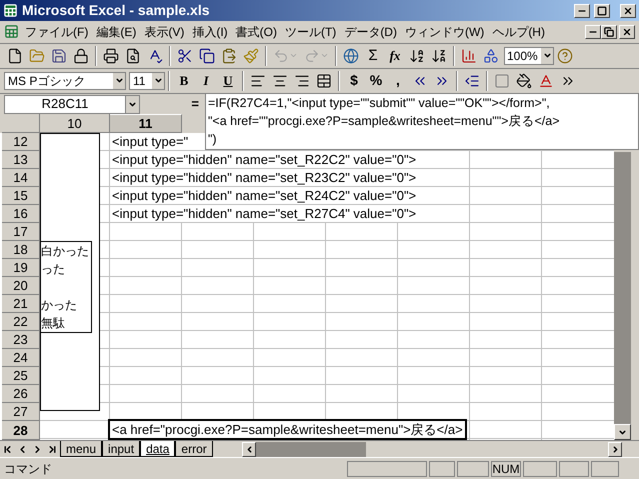 This screenshot has height=479, width=639. I want to click on lock-icon, so click(81, 56).